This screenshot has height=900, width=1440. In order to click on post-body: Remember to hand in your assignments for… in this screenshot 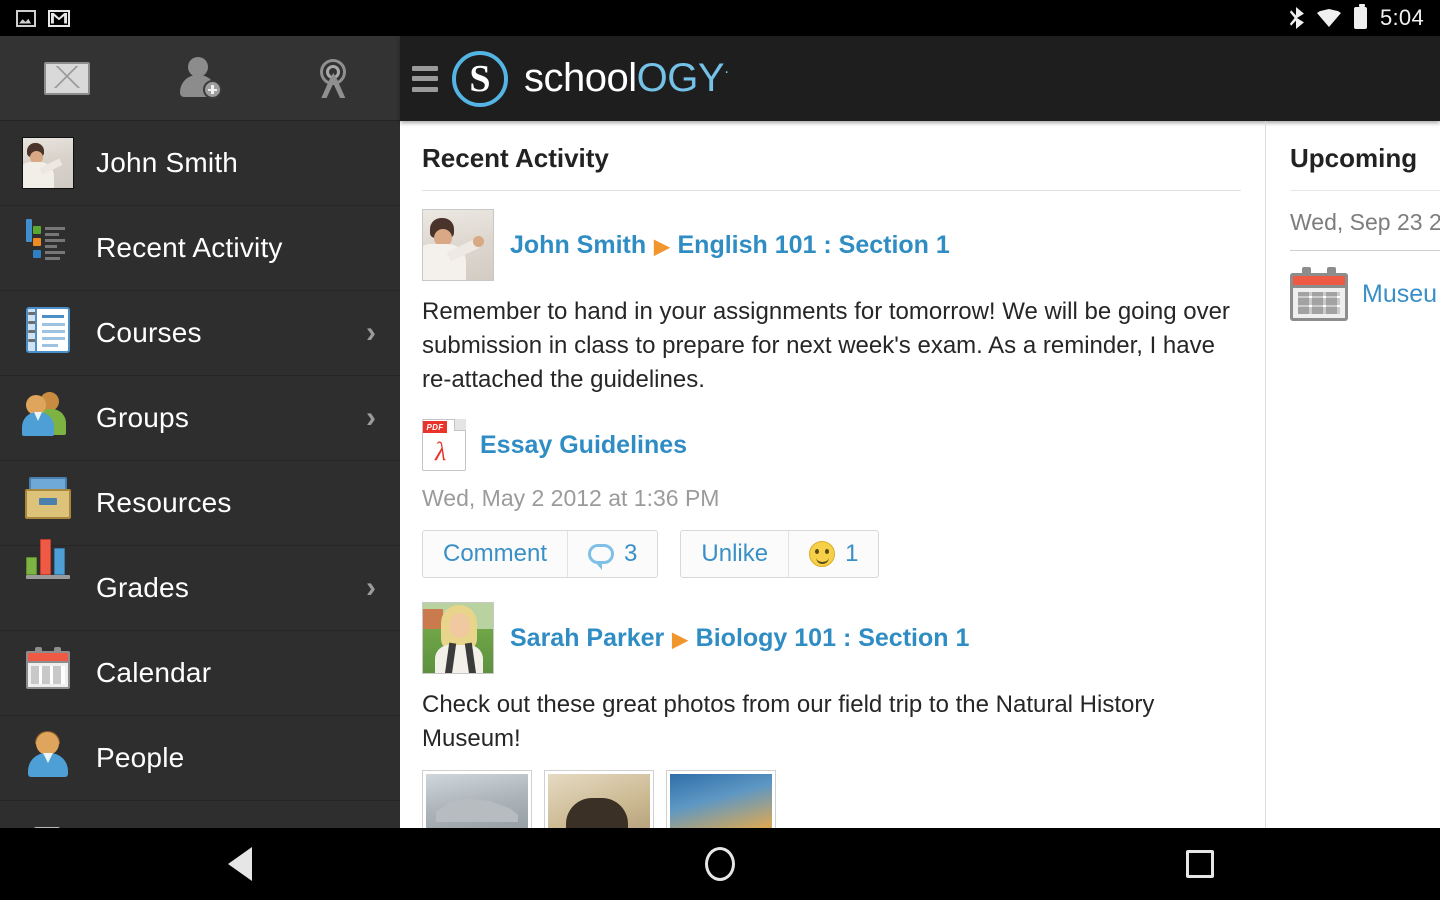, I will do `click(826, 346)`.